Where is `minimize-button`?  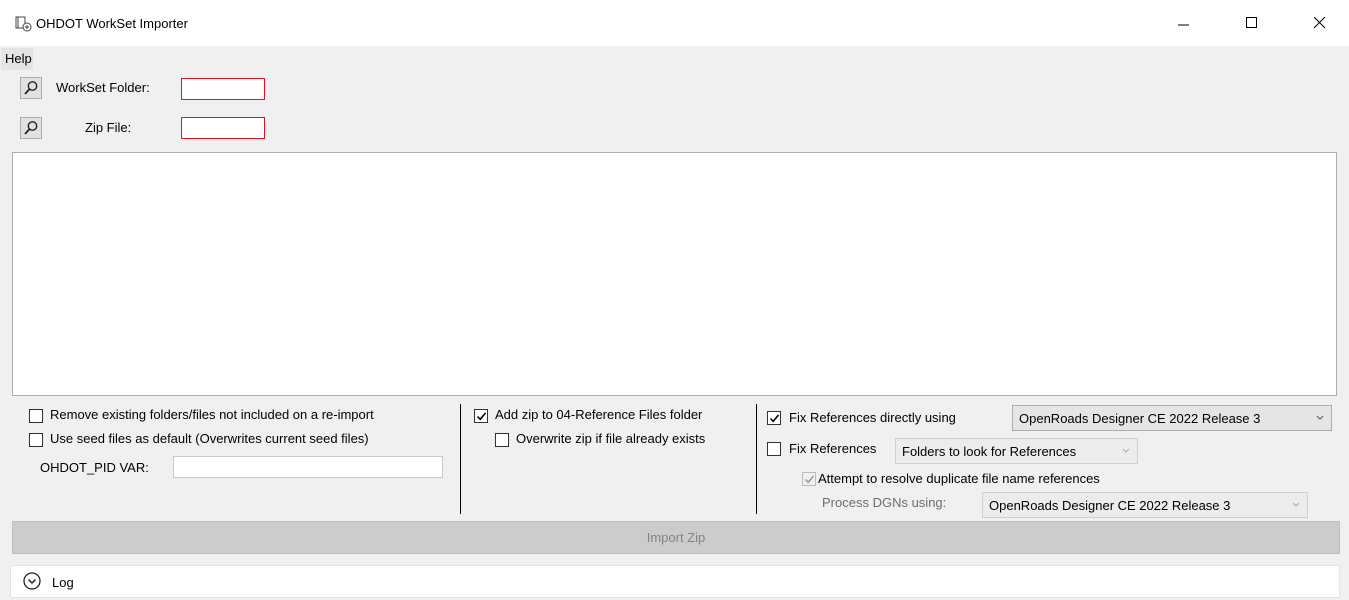 minimize-button is located at coordinates (1184, 23).